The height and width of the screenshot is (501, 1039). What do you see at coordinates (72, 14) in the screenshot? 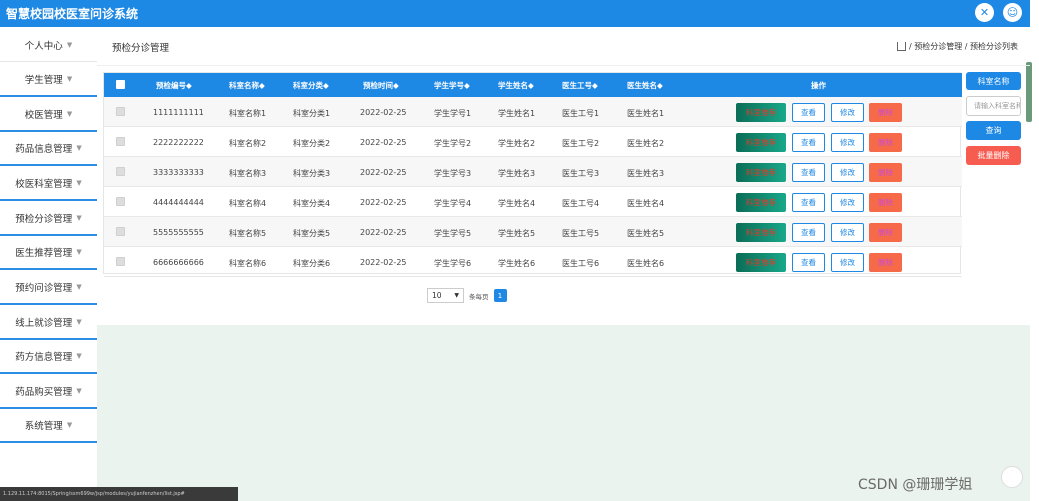
I see `app-title: 智慧校园校医室问诊系统` at bounding box center [72, 14].